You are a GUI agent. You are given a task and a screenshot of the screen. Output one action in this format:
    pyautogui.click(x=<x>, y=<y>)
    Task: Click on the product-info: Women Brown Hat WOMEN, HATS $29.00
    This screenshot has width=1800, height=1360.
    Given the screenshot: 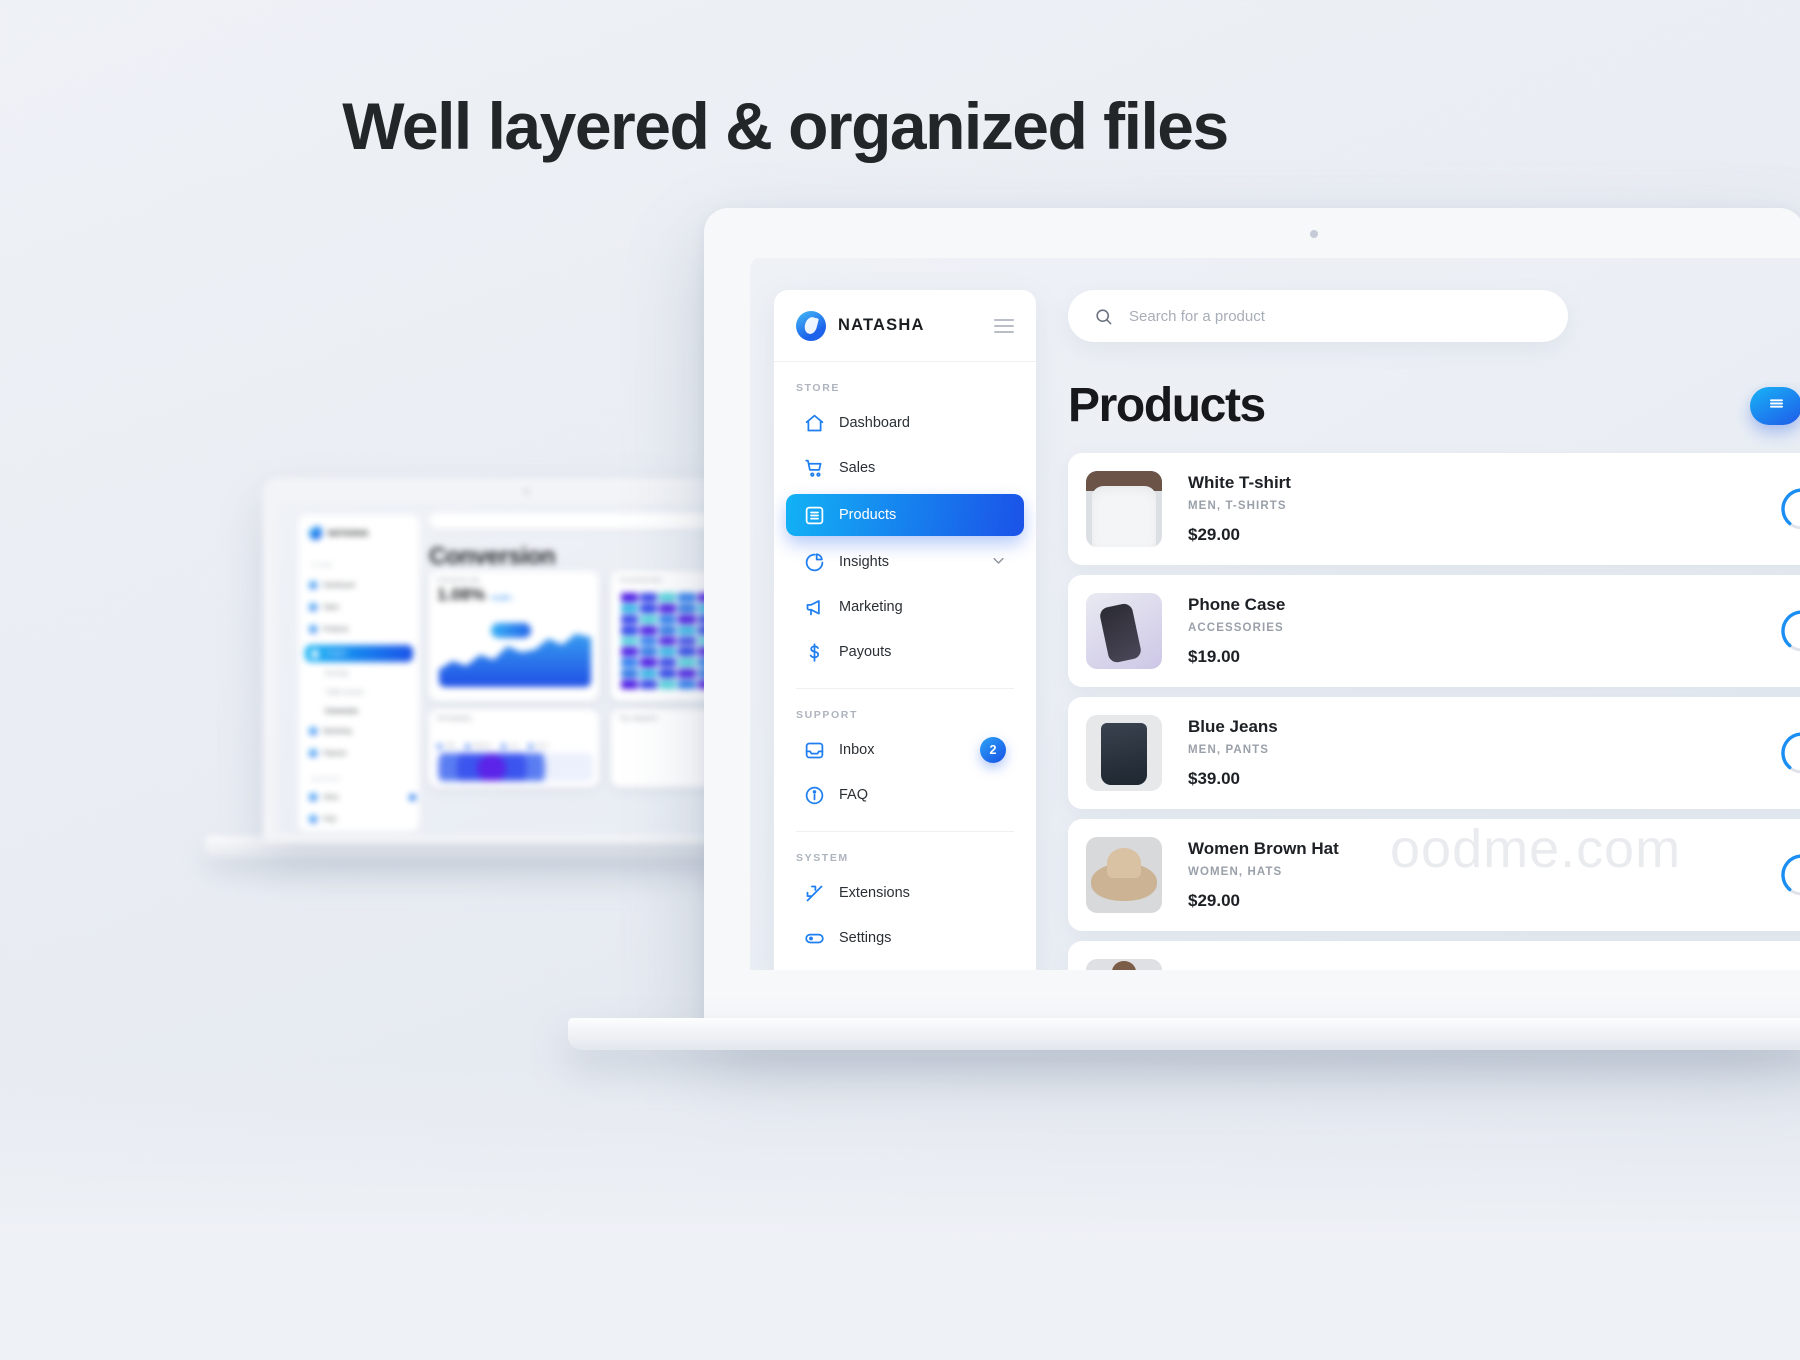 What is the action you would take?
    pyautogui.click(x=1263, y=875)
    